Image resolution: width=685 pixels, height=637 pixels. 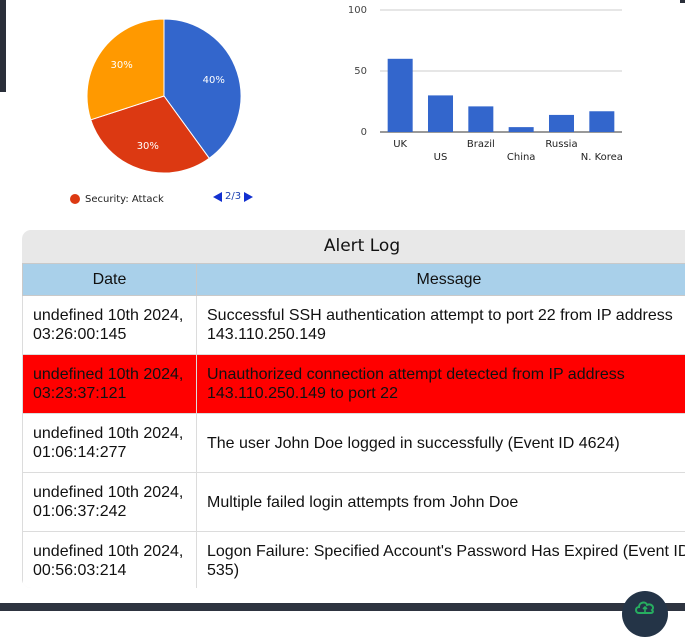 I want to click on legend-label: Security: Attack, so click(x=124, y=199).